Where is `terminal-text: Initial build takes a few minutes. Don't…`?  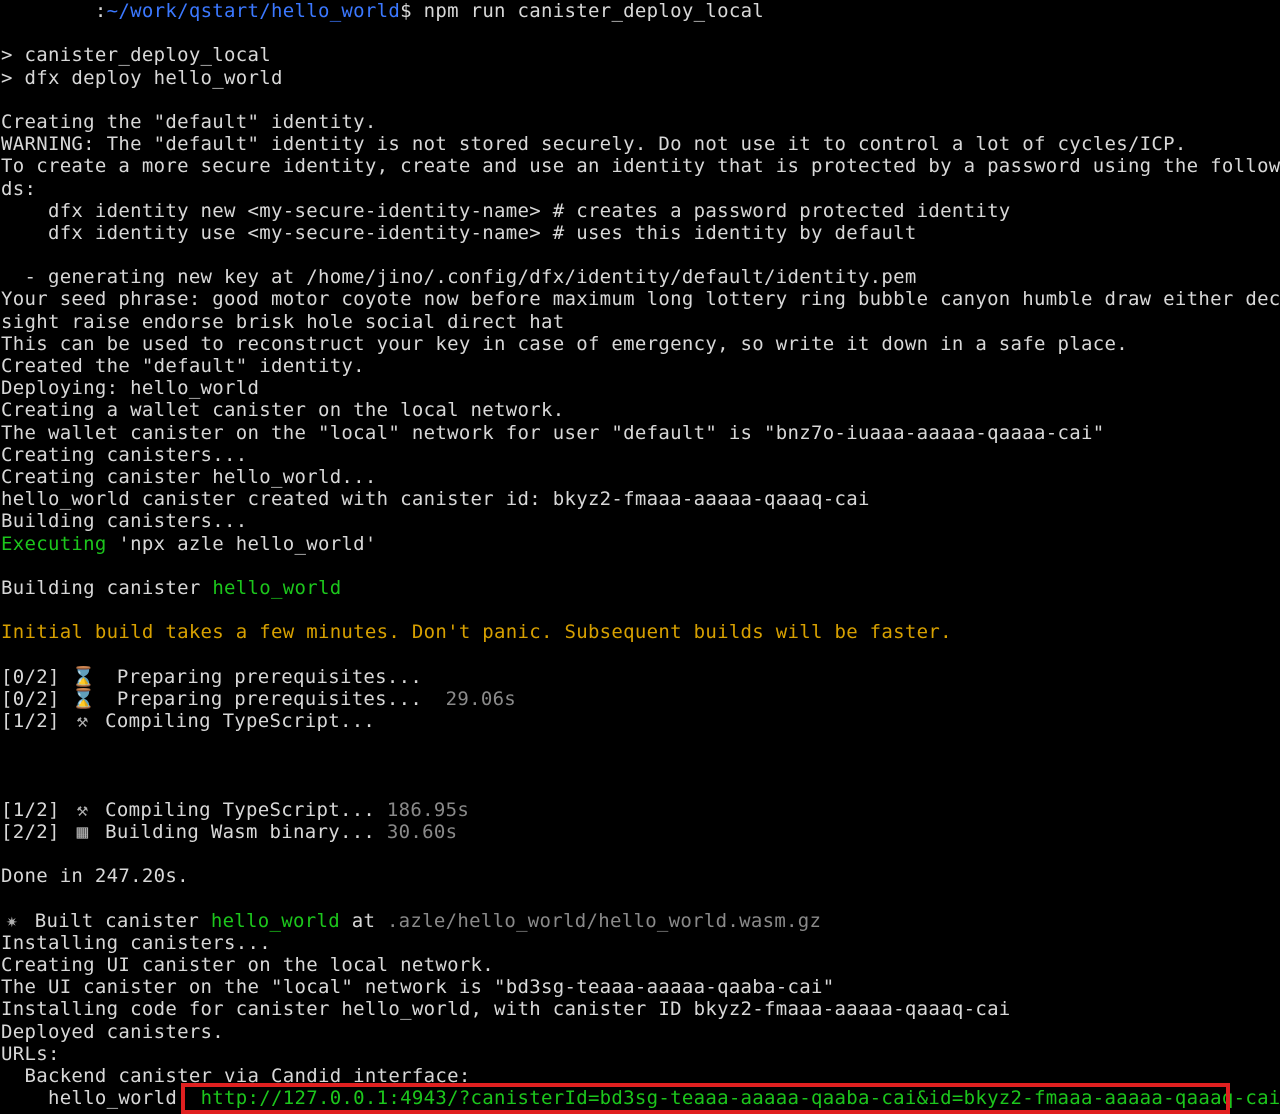 terminal-text: Initial build takes a few minutes. Don't… is located at coordinates (476, 632).